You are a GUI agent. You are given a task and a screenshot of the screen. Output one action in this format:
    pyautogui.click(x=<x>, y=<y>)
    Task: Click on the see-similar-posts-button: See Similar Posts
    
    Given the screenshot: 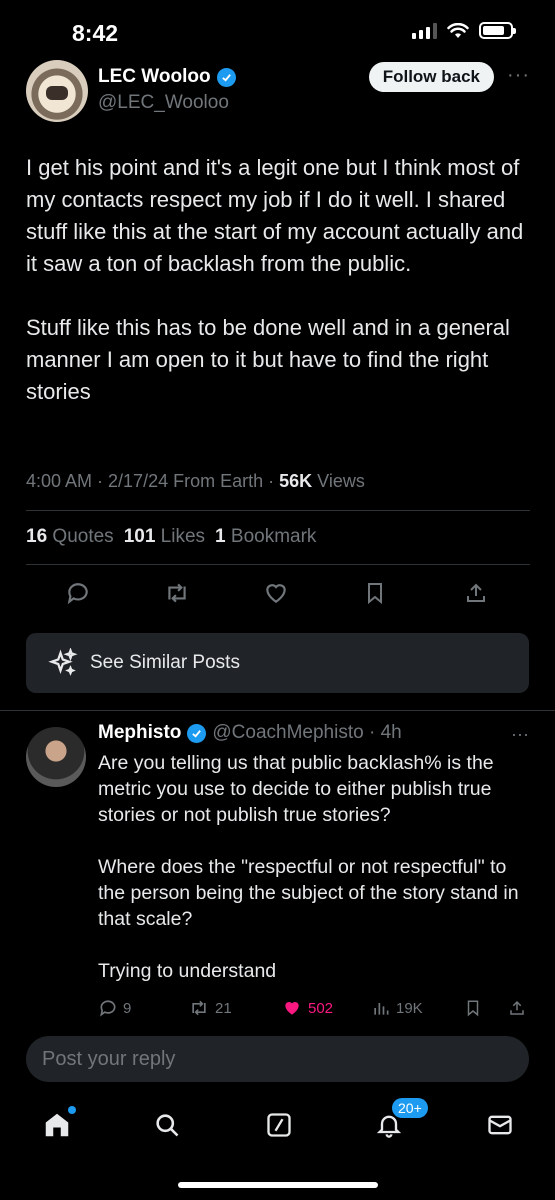 What is the action you would take?
    pyautogui.click(x=277, y=663)
    